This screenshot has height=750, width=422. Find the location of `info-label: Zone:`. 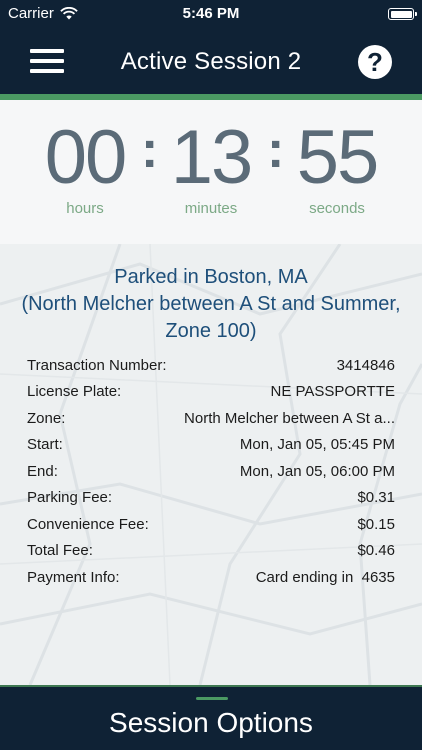

info-label: Zone: is located at coordinates (46, 418).